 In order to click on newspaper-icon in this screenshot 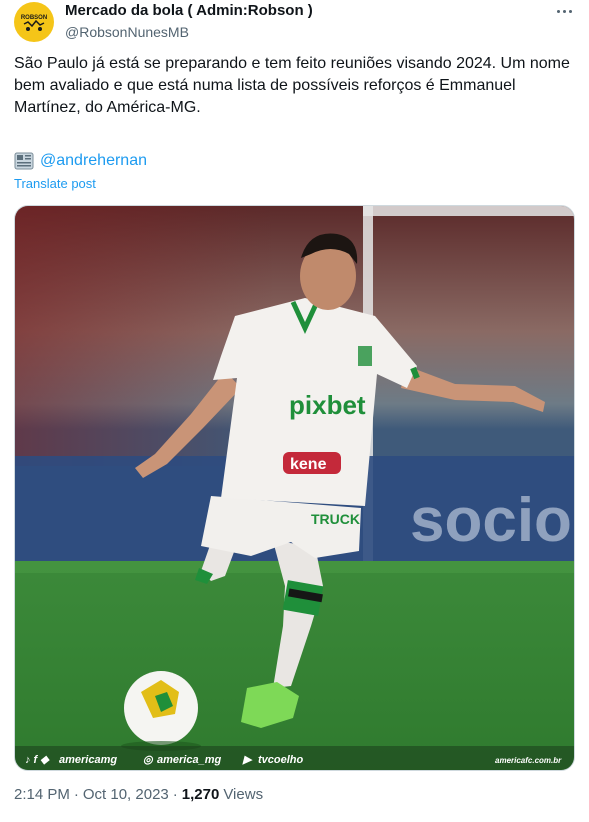, I will do `click(24, 161)`.